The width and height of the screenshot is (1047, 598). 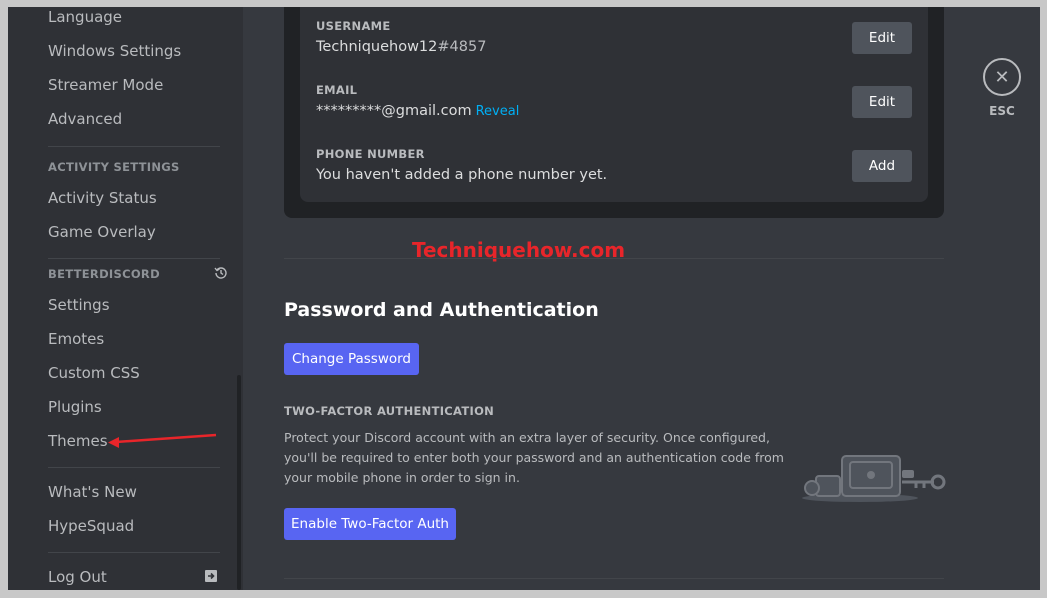 What do you see at coordinates (77, 577) in the screenshot?
I see `sidebar-item-logout: Log Out` at bounding box center [77, 577].